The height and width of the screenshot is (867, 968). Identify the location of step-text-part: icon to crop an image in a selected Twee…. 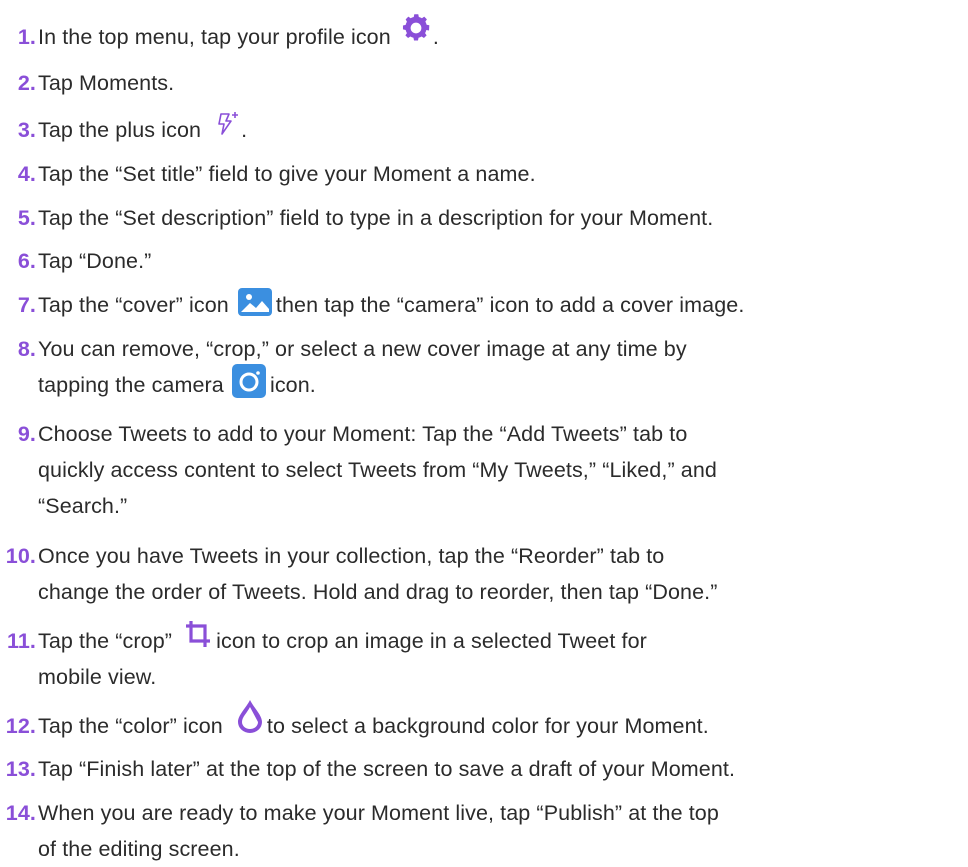
(431, 641).